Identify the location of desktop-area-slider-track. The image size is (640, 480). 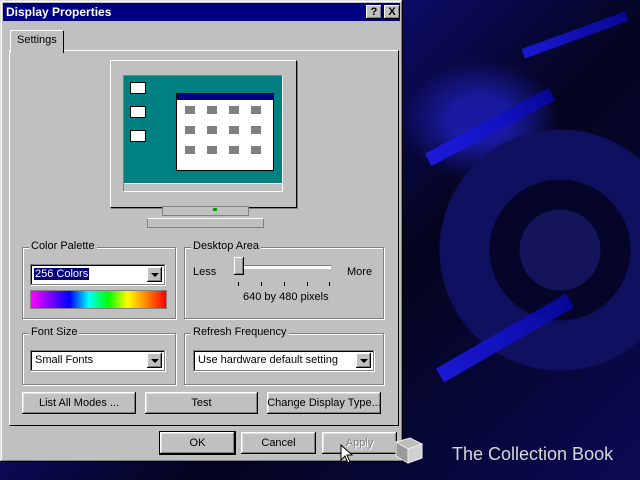
(284, 267).